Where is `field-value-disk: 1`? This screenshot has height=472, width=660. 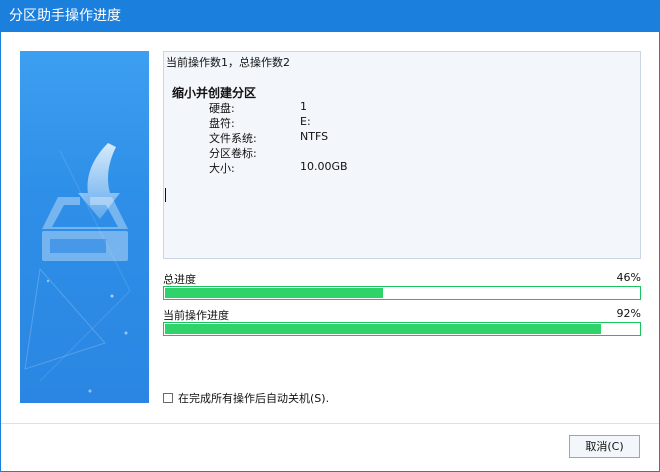 field-value-disk: 1 is located at coordinates (303, 106).